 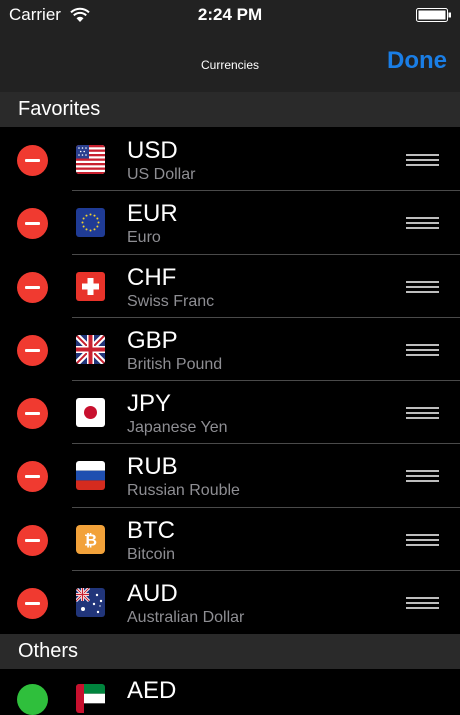 What do you see at coordinates (152, 214) in the screenshot?
I see `currency-code: EUR` at bounding box center [152, 214].